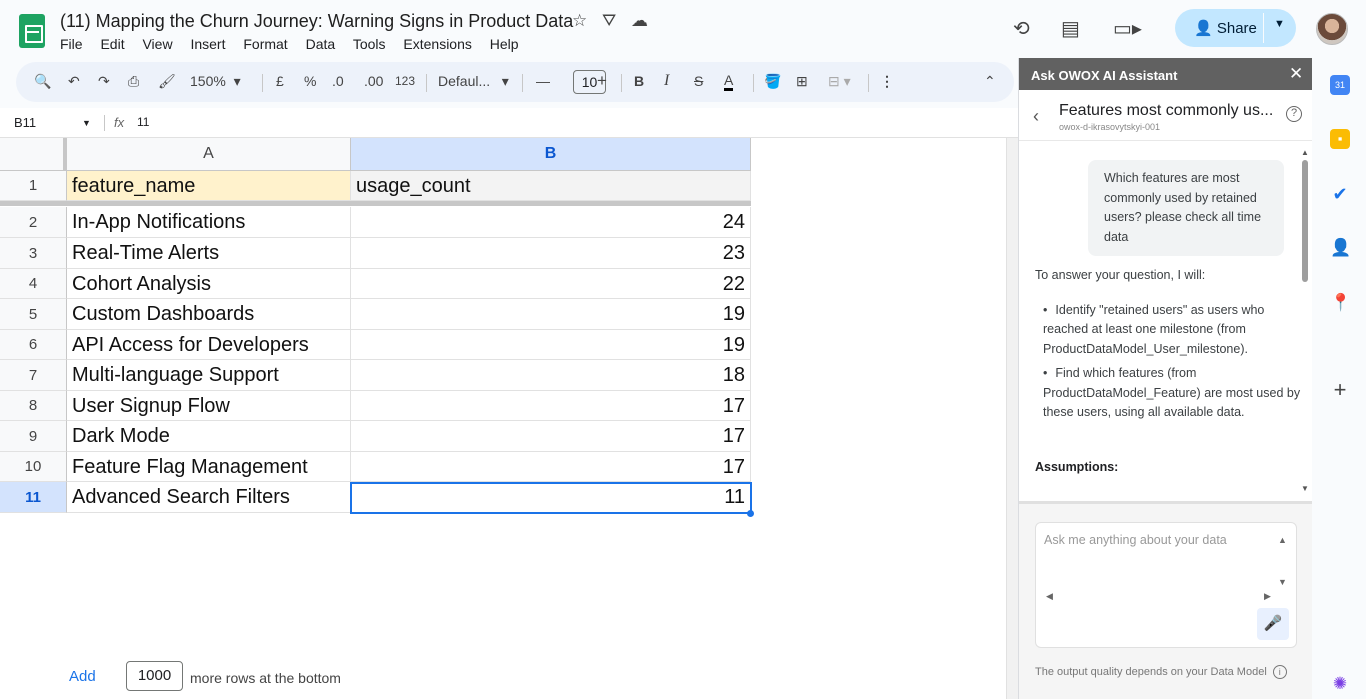 Image resolution: width=1366 pixels, height=699 pixels. I want to click on table-cell: 23, so click(551, 253).